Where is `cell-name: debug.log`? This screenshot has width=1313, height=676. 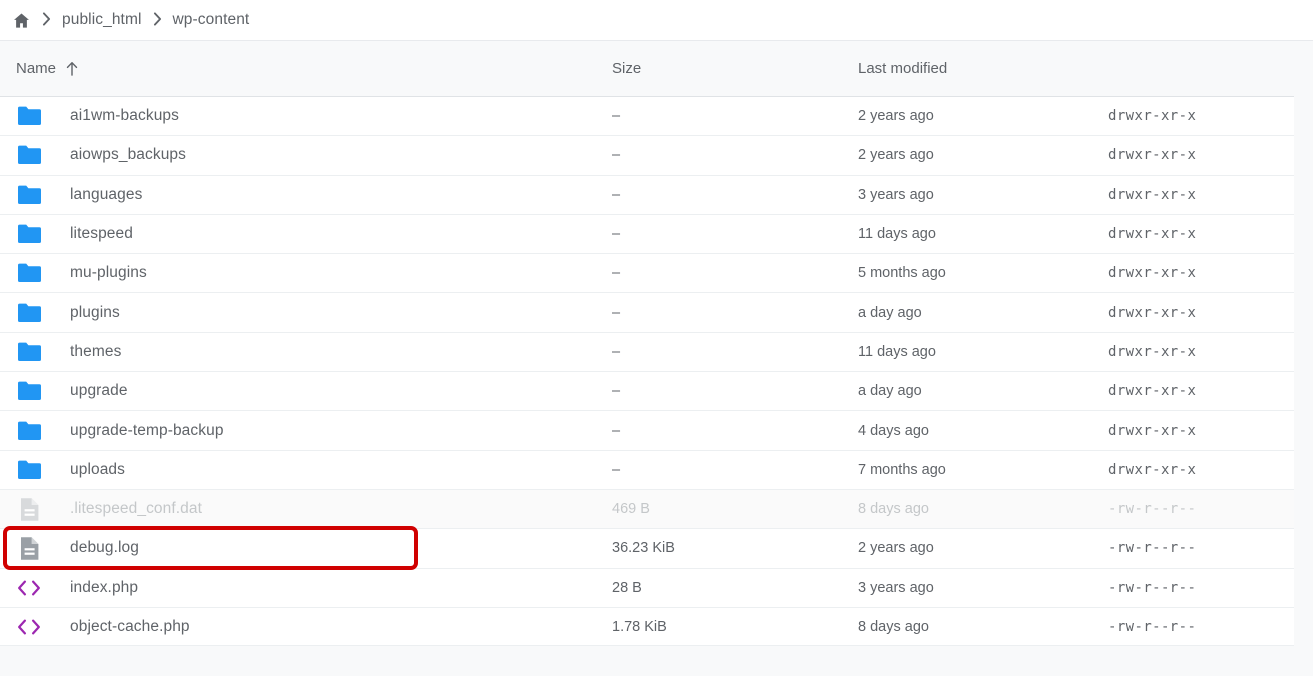 cell-name: debug.log is located at coordinates (306, 548).